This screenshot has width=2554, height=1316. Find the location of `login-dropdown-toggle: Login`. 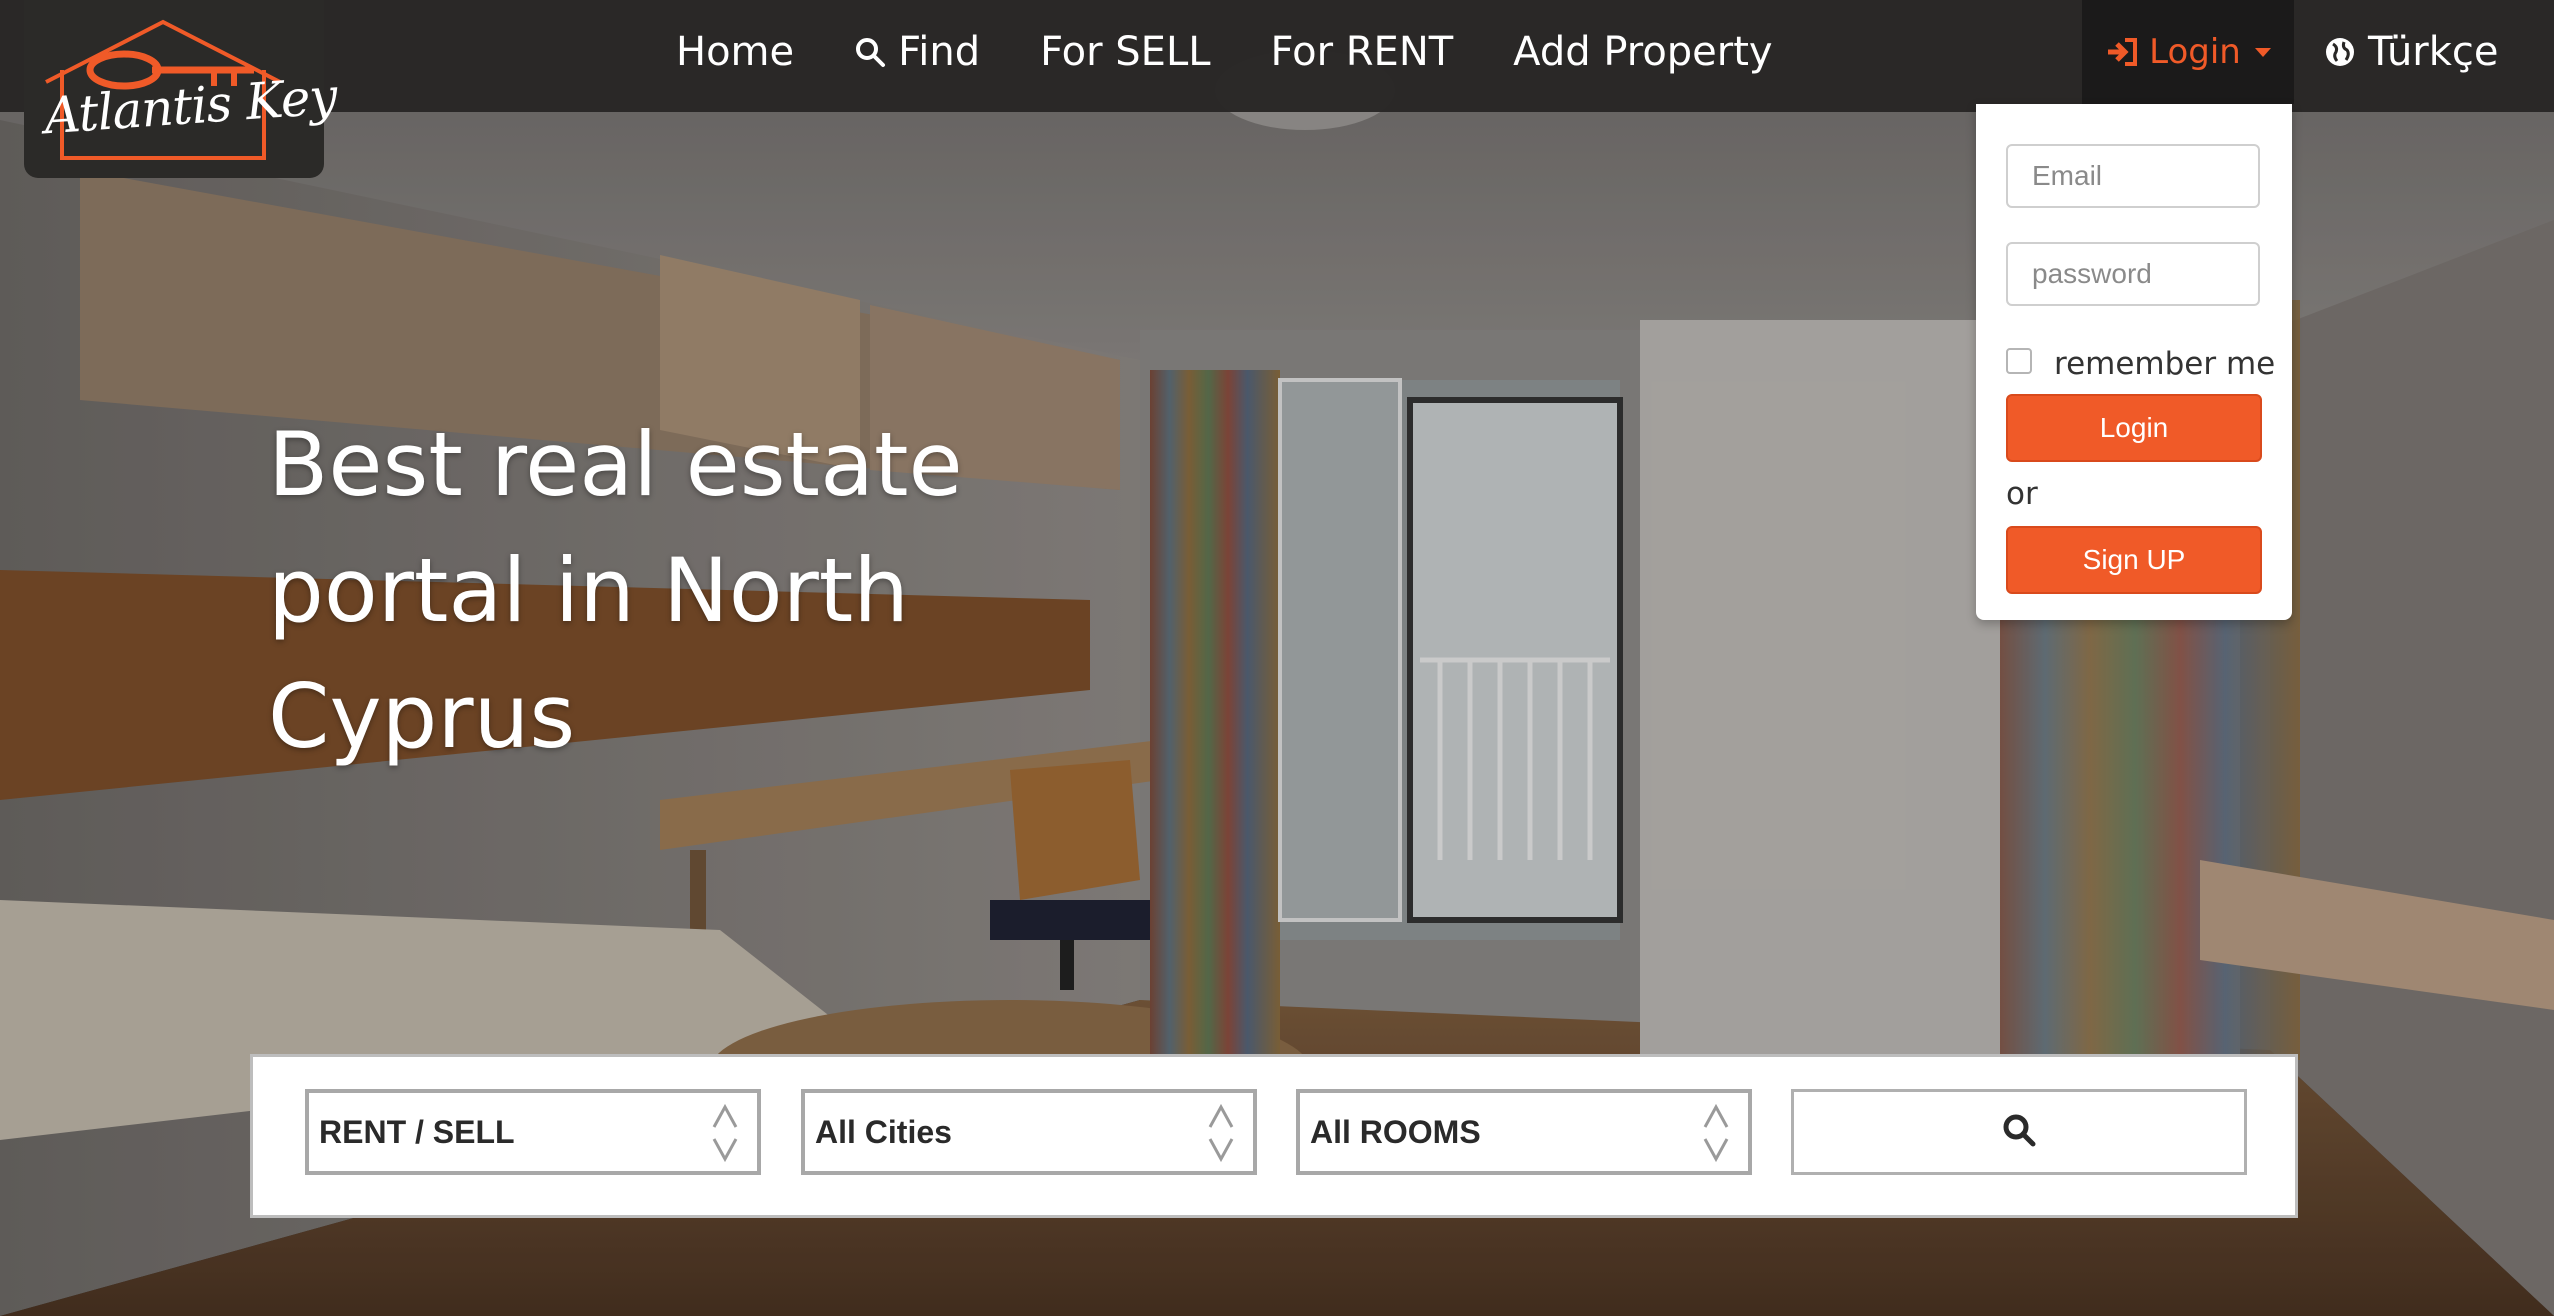

login-dropdown-toggle: Login is located at coordinates (2188, 52).